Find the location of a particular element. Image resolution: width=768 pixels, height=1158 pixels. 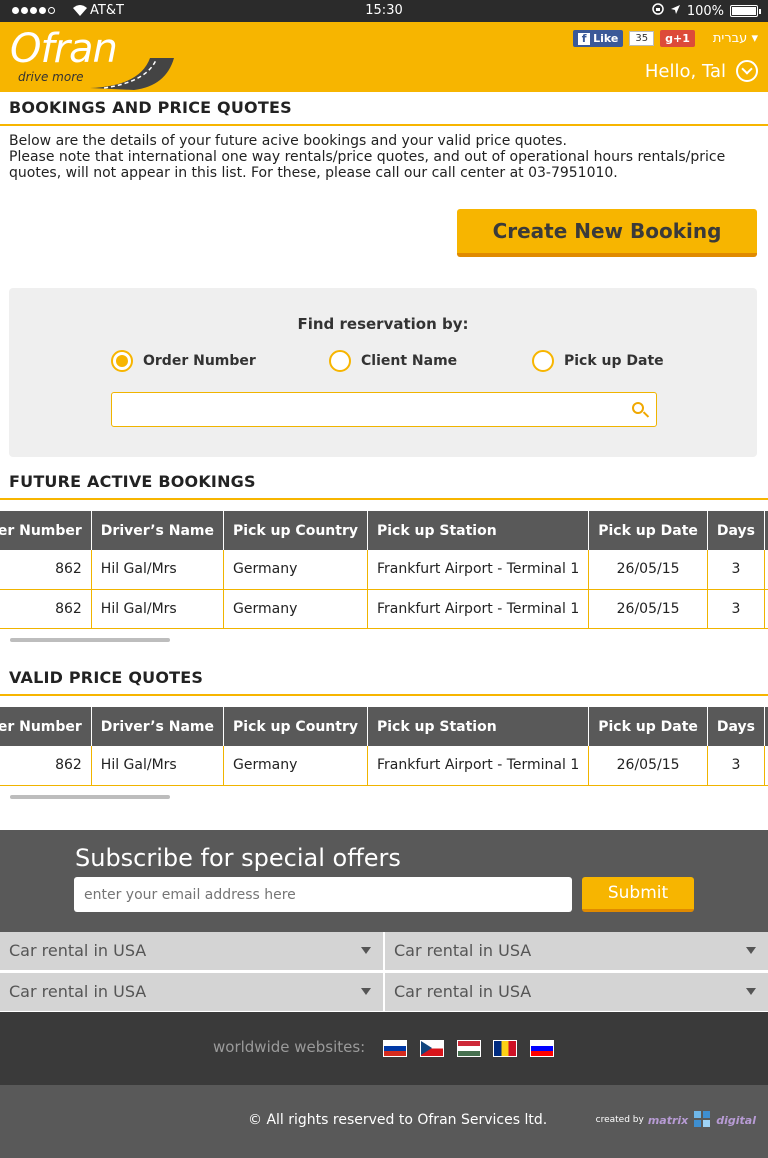

logo-tagline: drive more is located at coordinates (51, 77).